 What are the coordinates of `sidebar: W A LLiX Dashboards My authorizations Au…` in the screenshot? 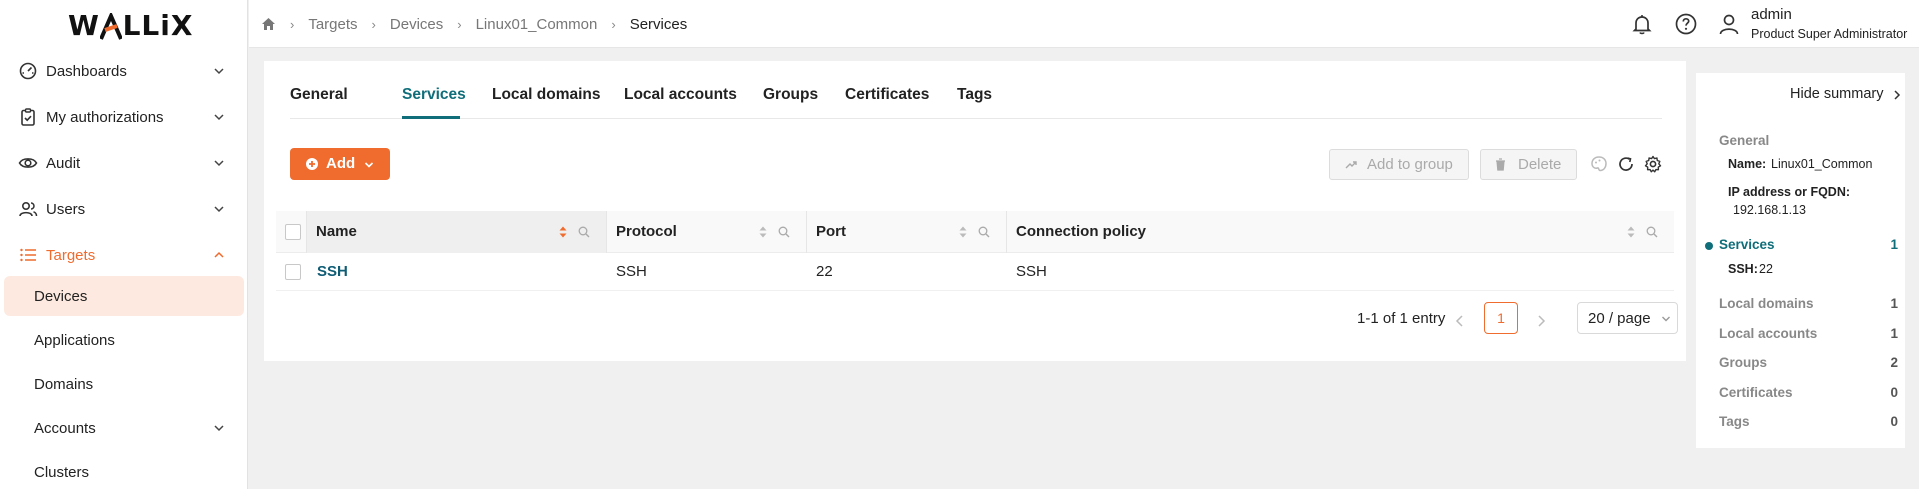 It's located at (124, 244).